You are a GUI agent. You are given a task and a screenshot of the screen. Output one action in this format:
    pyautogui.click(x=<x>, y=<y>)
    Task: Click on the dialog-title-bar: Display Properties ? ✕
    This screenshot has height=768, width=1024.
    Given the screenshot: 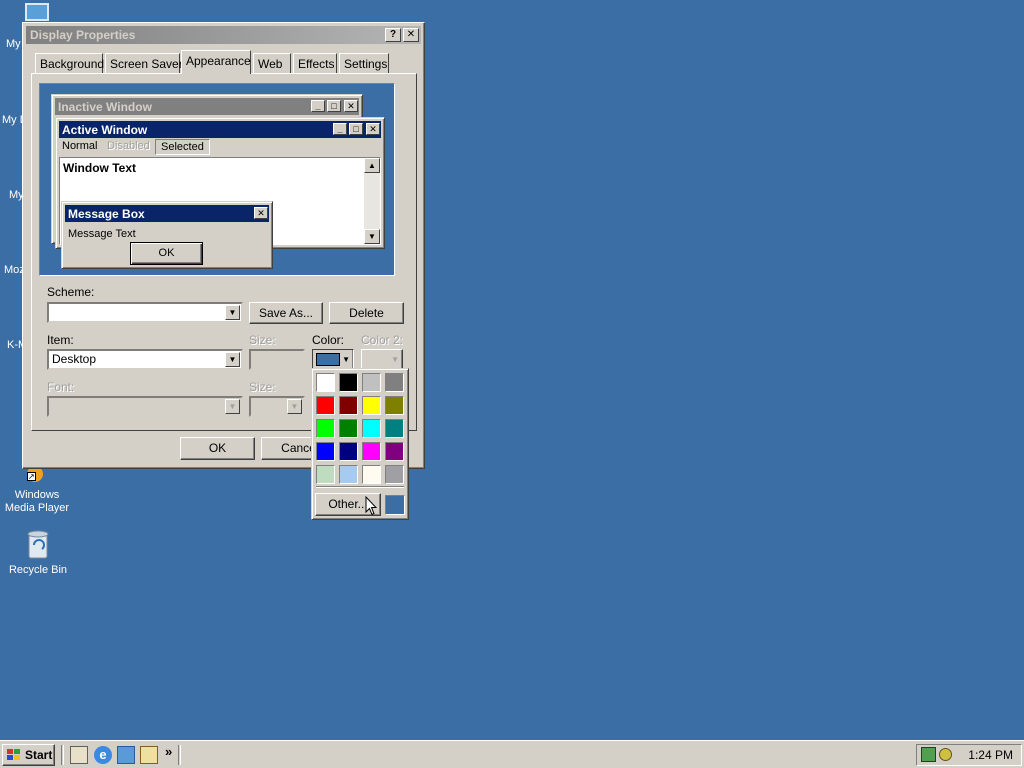 What is the action you would take?
    pyautogui.click(x=223, y=35)
    